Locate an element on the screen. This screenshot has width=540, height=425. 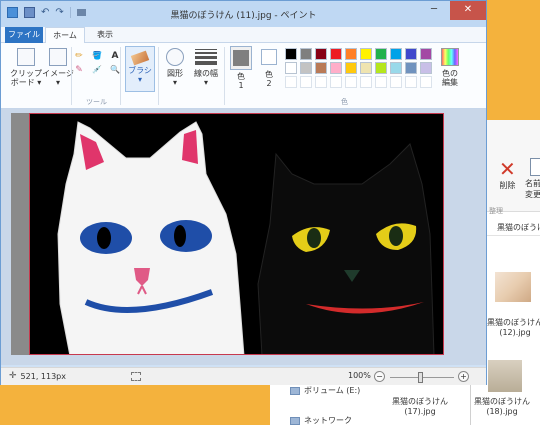
file-label-18: 黒猫のぼうけん (18).jpg is located at coordinates (502, 407).